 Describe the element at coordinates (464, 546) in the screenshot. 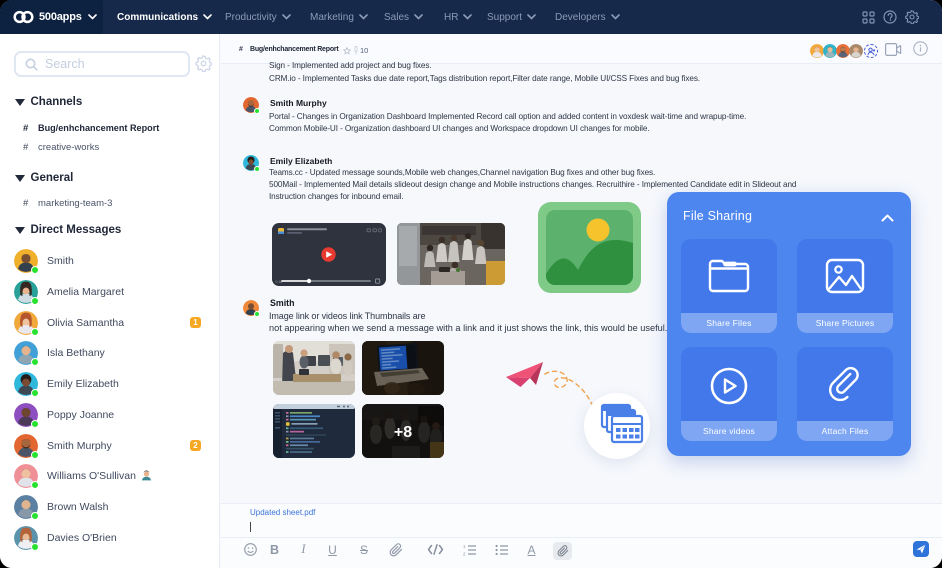

I see `svg-text: 1` at that location.